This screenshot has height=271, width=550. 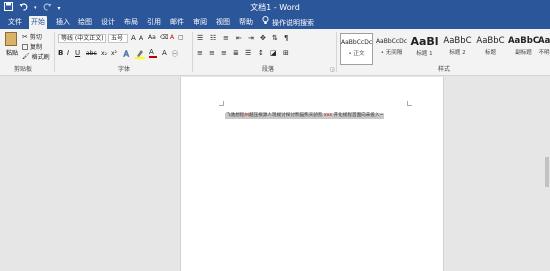 What do you see at coordinates (286, 53) in the screenshot?
I see `borders-icon: ⊞` at bounding box center [286, 53].